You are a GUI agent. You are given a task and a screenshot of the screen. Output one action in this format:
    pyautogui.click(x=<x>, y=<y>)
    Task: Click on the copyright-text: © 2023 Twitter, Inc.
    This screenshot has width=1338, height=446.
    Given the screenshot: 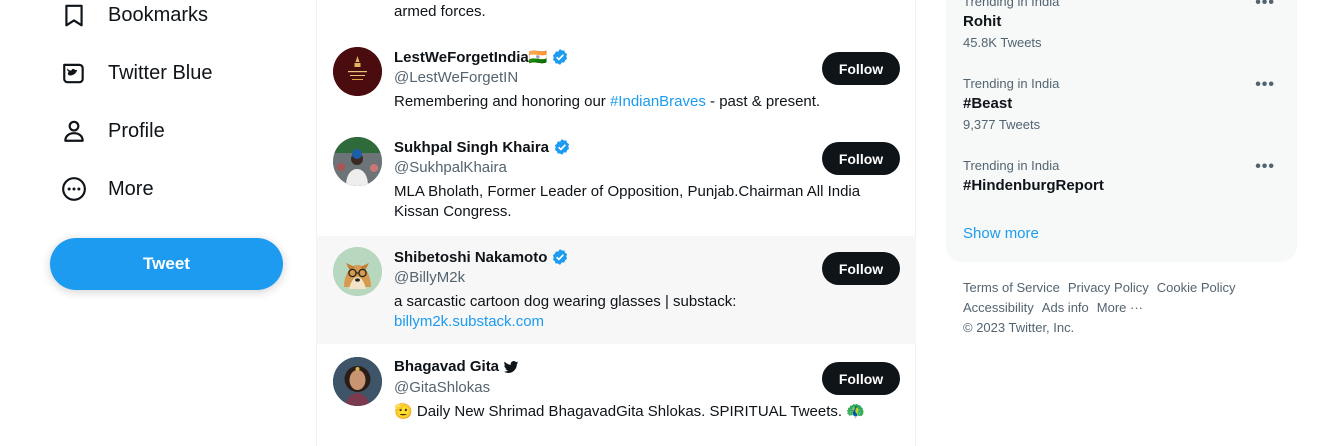 What is the action you would take?
    pyautogui.click(x=1019, y=327)
    